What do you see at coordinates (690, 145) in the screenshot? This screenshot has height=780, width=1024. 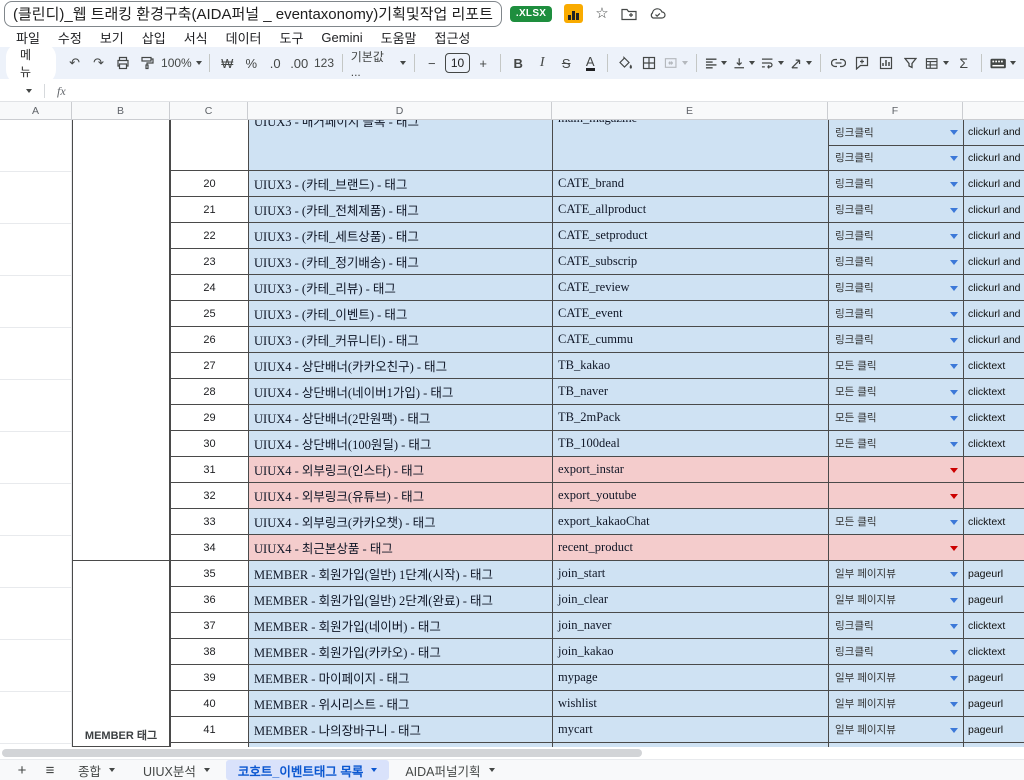 I see `cell-event: main_magazine` at bounding box center [690, 145].